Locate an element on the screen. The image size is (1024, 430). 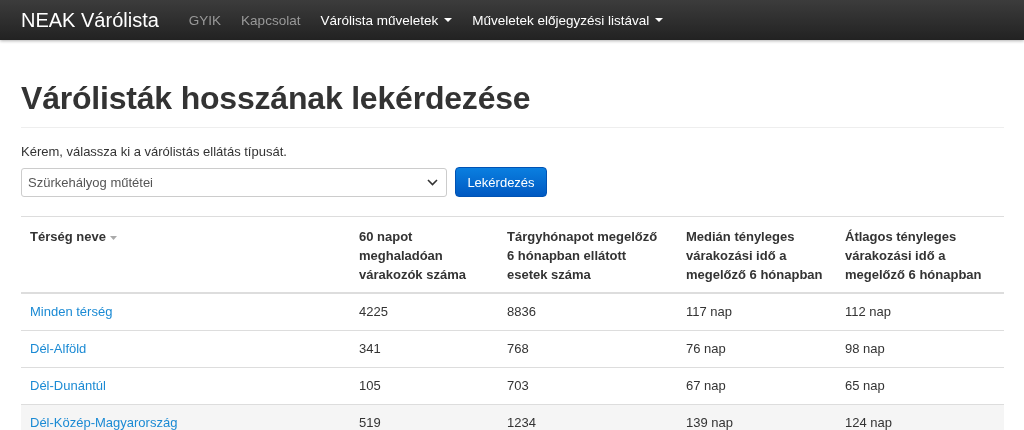
nav-link: Várólista műveletek is located at coordinates (386, 20).